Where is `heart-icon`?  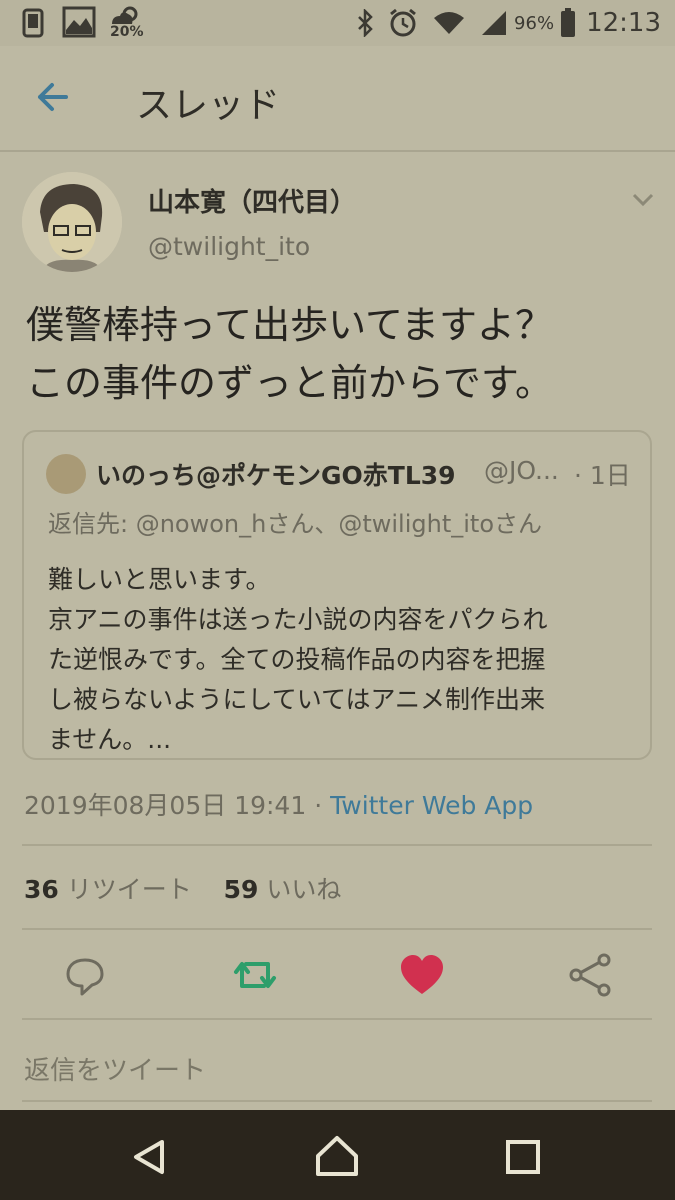
heart-icon is located at coordinates (422, 975).